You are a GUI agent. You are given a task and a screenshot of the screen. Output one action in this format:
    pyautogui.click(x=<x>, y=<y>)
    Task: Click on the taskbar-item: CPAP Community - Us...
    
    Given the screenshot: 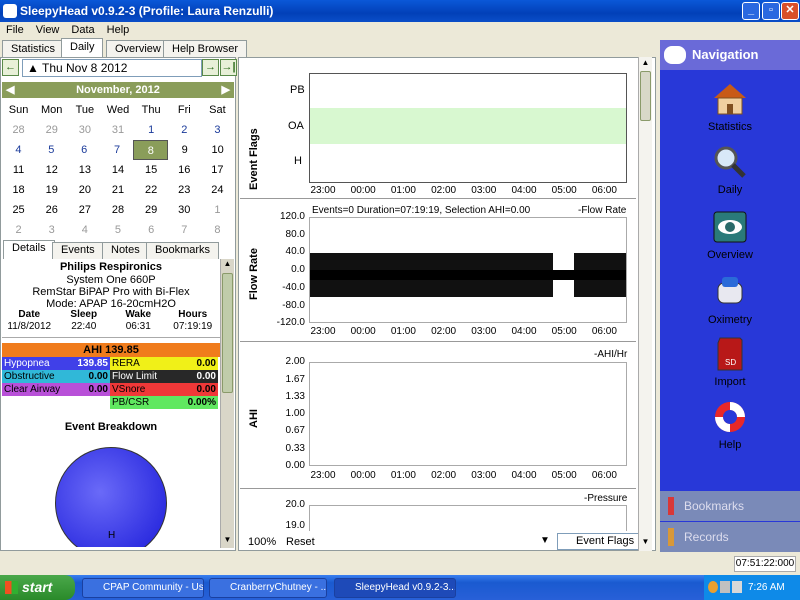 What is the action you would take?
    pyautogui.click(x=143, y=588)
    